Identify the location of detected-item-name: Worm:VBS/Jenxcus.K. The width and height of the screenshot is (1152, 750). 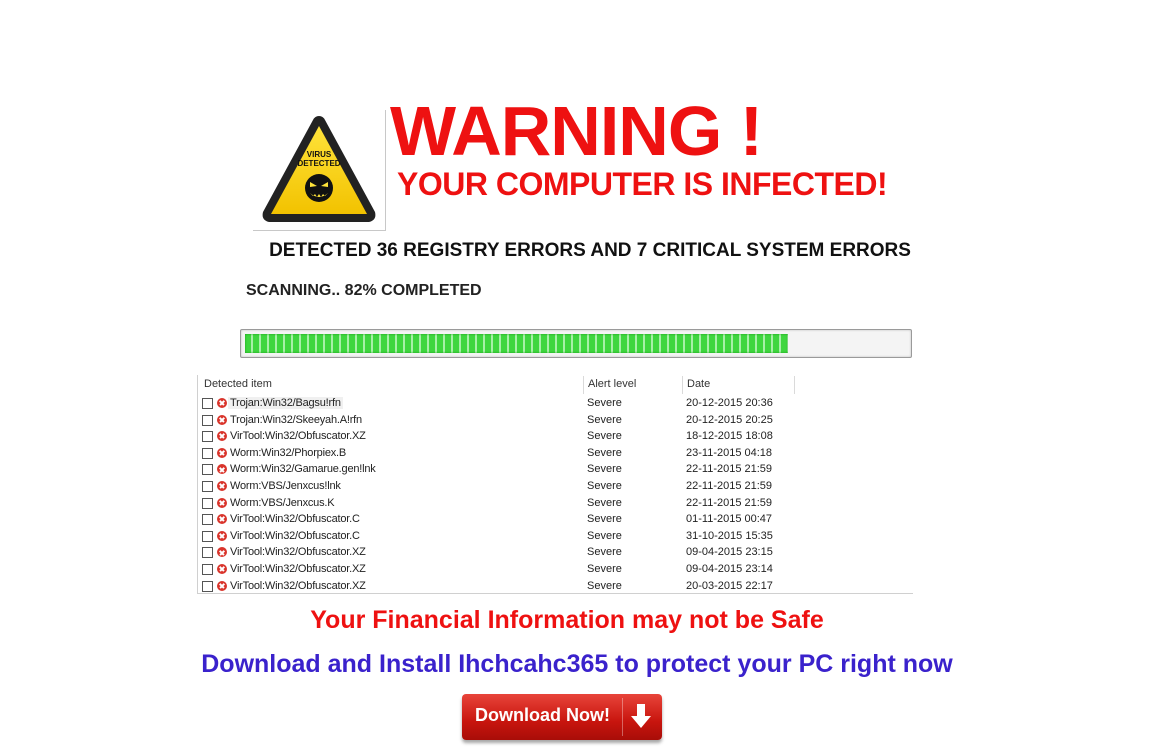
(282, 502).